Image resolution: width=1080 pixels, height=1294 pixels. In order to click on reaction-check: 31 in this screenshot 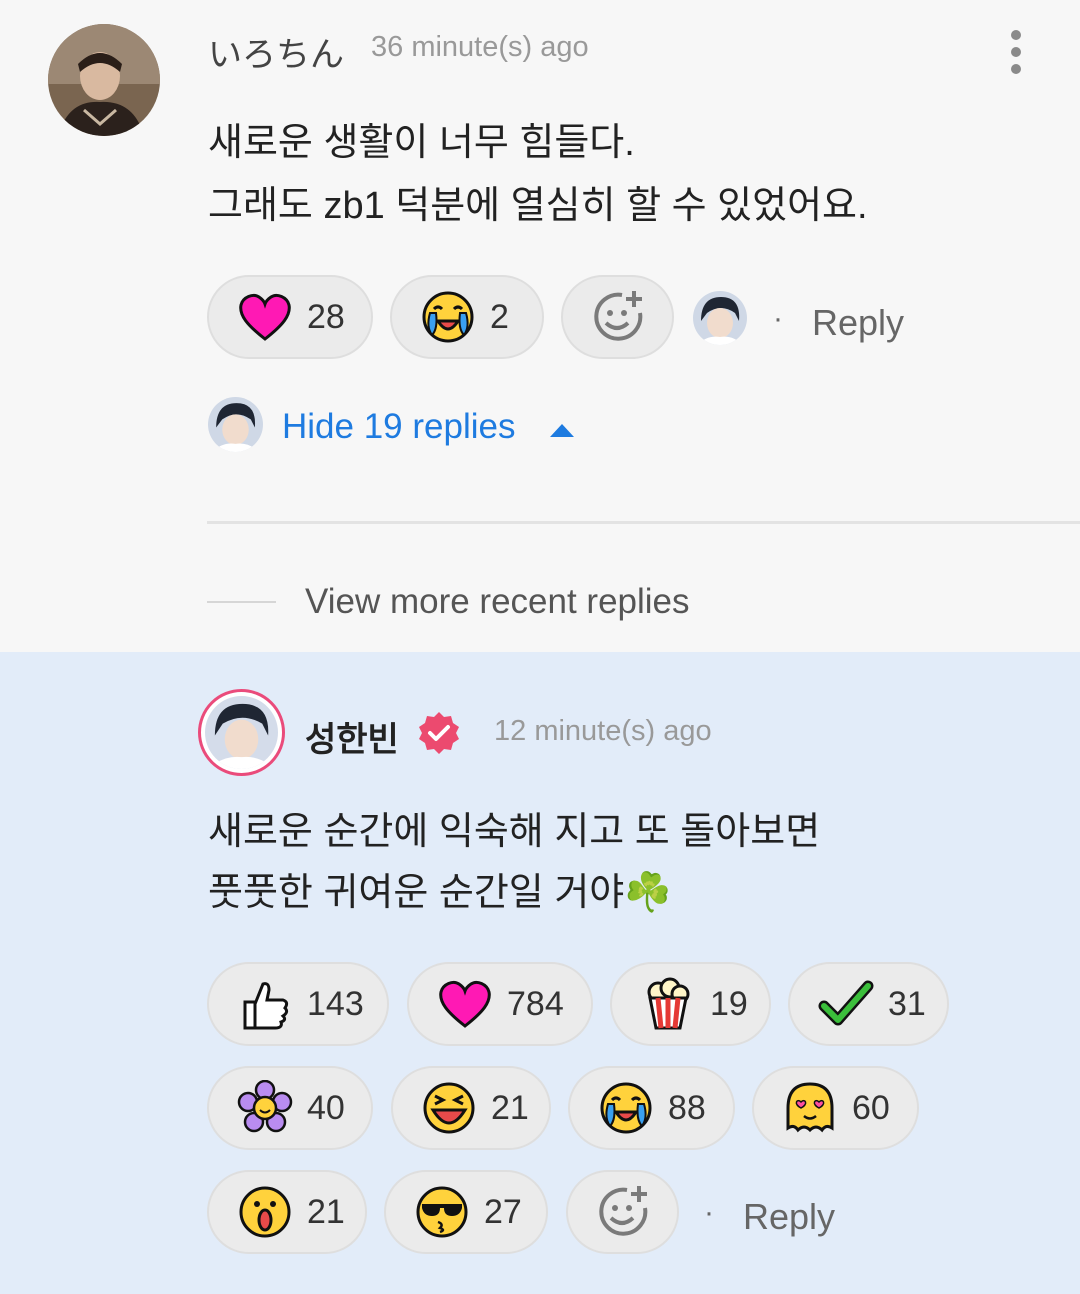, I will do `click(868, 1004)`.